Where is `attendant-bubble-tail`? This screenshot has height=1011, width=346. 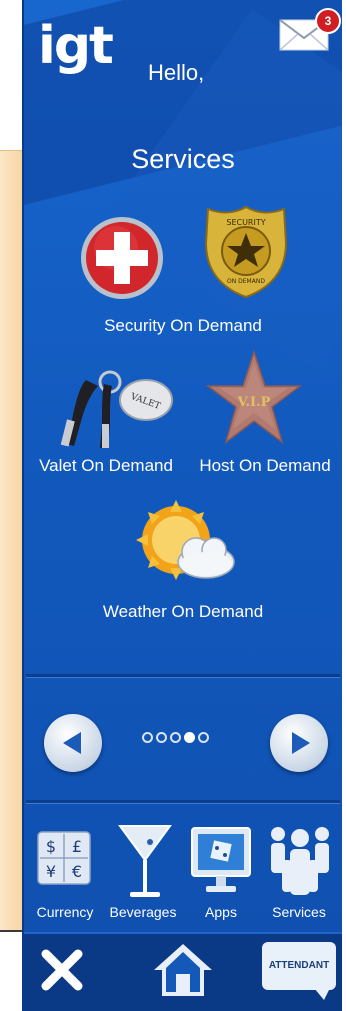
attendant-bubble-tail is located at coordinates (322, 994).